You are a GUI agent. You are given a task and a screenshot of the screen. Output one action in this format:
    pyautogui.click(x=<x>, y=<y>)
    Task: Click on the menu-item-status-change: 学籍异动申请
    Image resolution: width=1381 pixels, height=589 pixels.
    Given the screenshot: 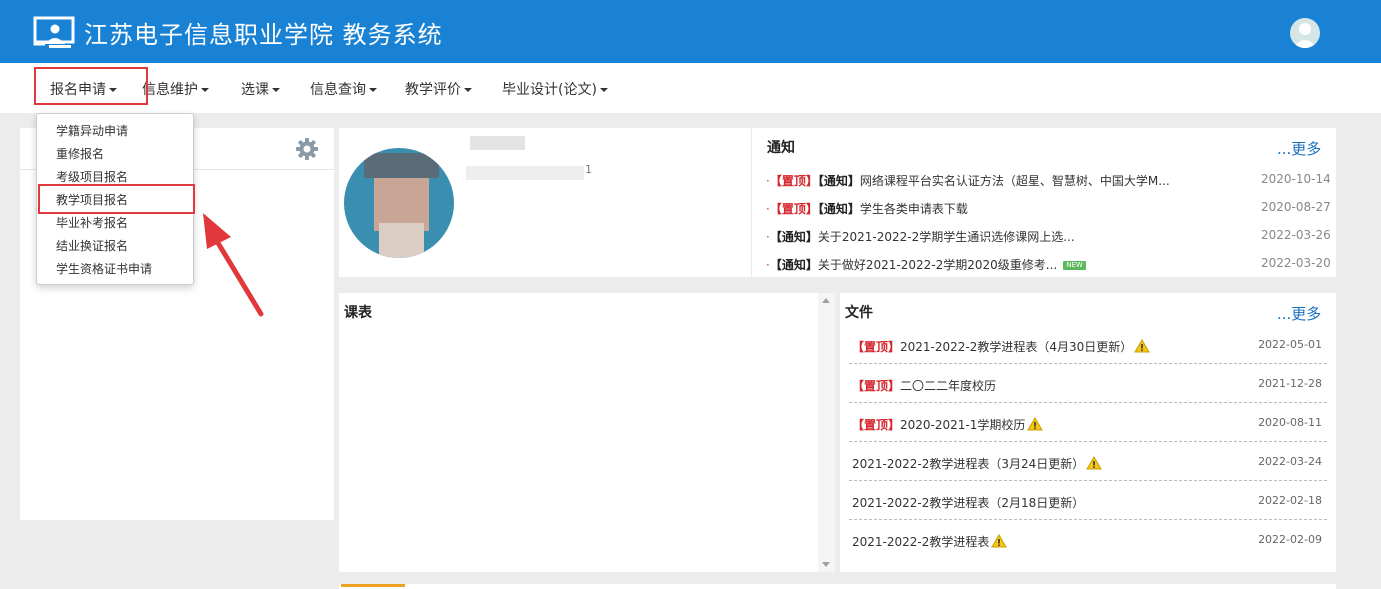 What is the action you would take?
    pyautogui.click(x=92, y=130)
    